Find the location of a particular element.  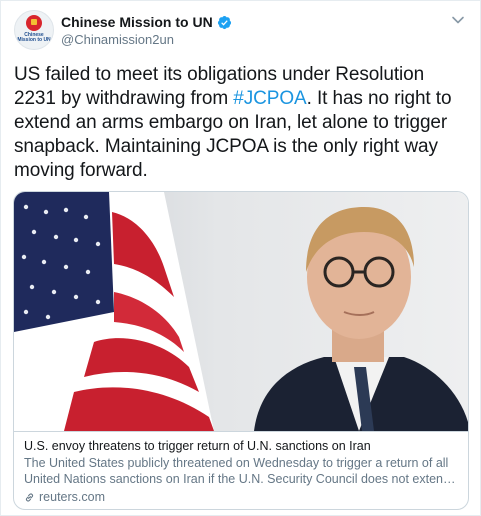

card-domain: reuters.com is located at coordinates (241, 497).